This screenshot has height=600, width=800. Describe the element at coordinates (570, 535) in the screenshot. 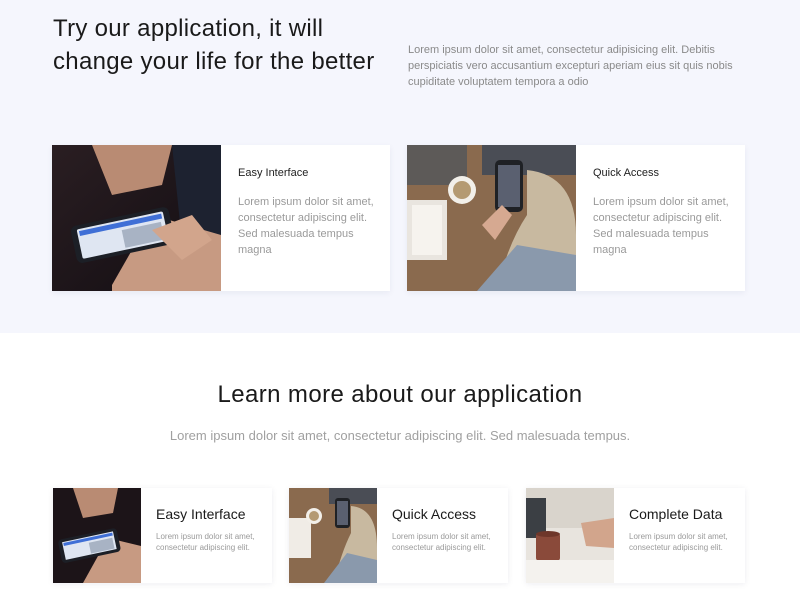

I see `desk-with-cup-and-hands-photo` at that location.